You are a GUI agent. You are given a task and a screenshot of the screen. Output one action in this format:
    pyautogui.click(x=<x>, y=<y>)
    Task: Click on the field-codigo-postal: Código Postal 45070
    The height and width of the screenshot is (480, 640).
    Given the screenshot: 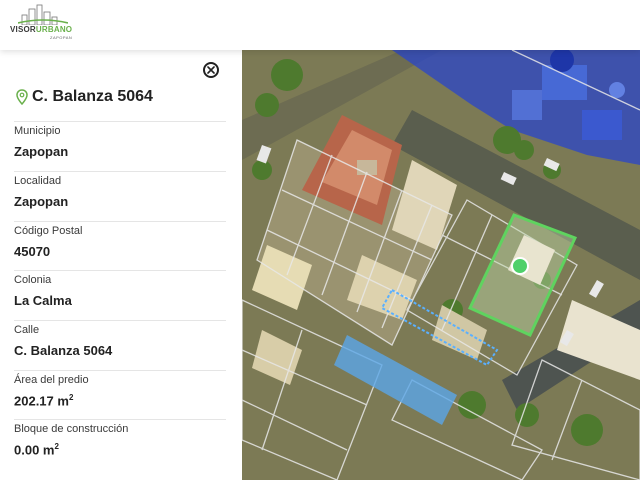 What is the action you would take?
    pyautogui.click(x=120, y=240)
    